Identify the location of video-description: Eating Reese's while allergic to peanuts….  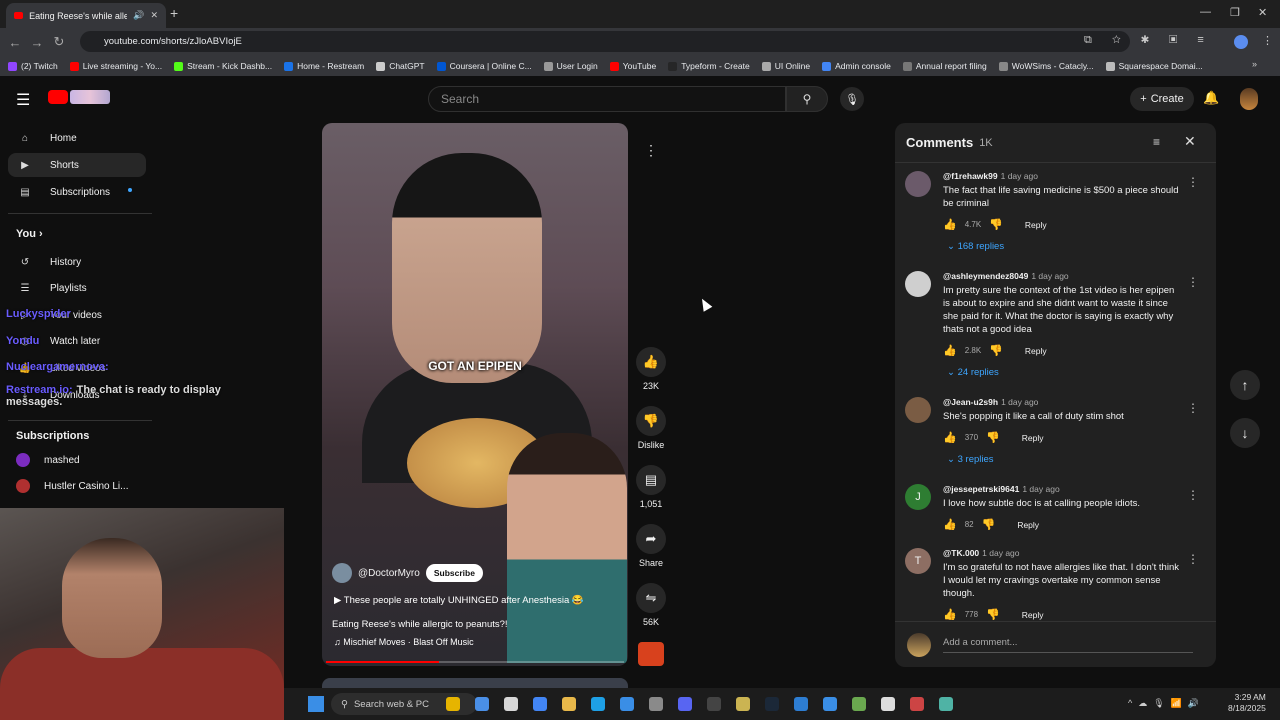
(420, 624).